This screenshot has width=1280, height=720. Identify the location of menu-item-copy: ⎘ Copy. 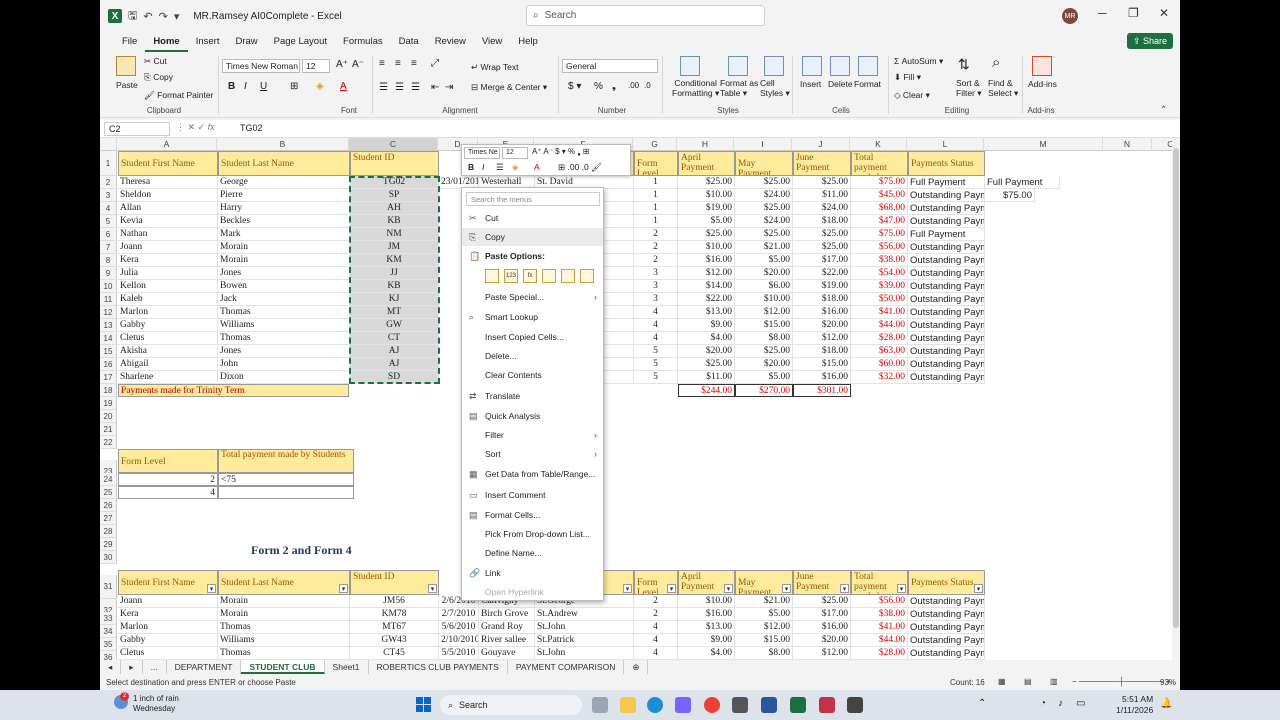
(532, 237).